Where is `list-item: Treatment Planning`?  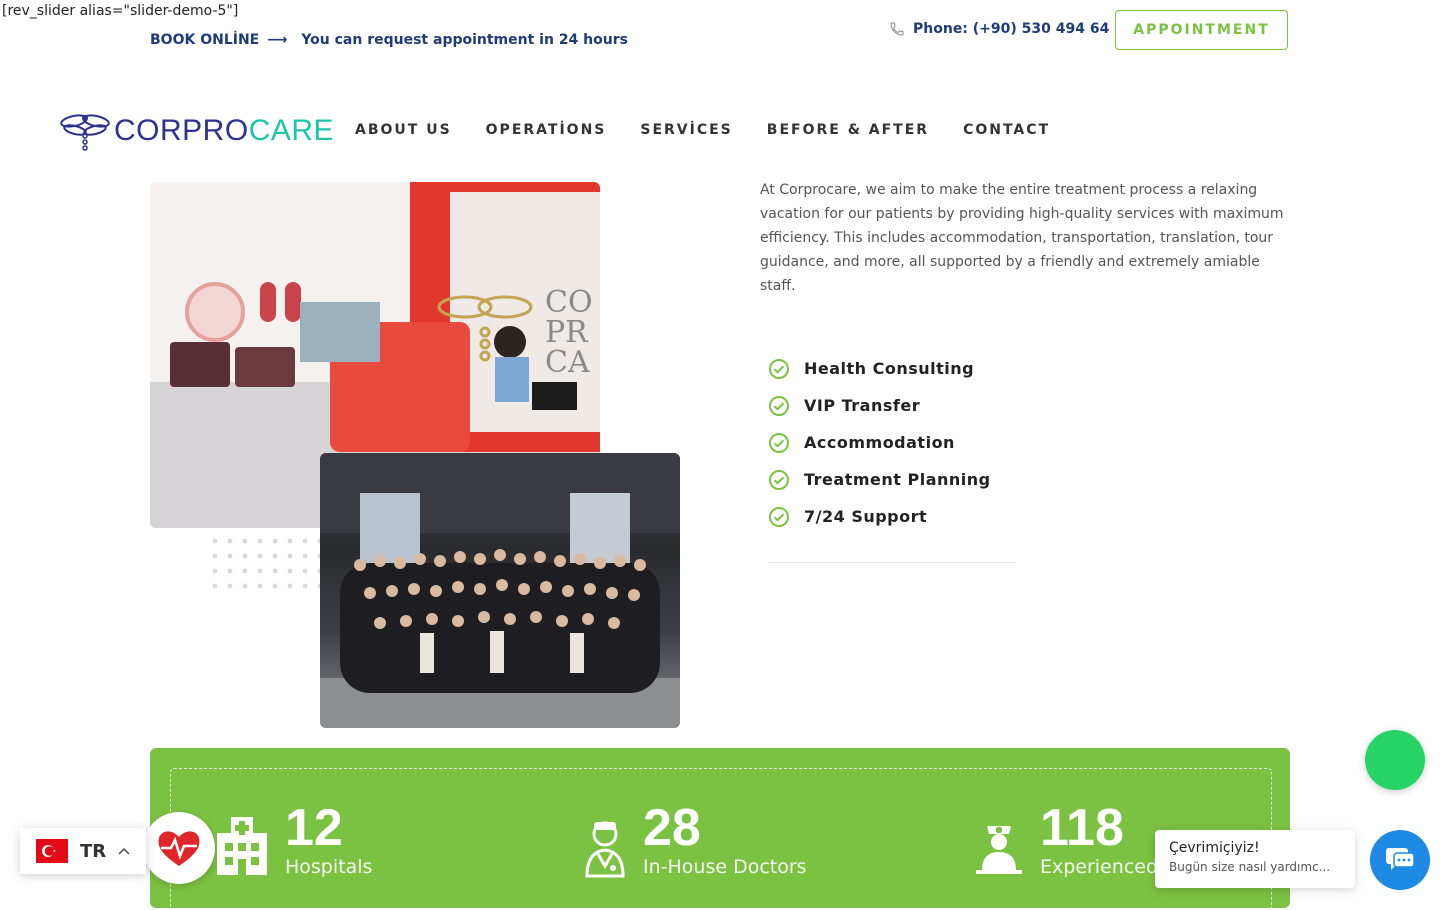 list-item: Treatment Planning is located at coordinates (879, 479).